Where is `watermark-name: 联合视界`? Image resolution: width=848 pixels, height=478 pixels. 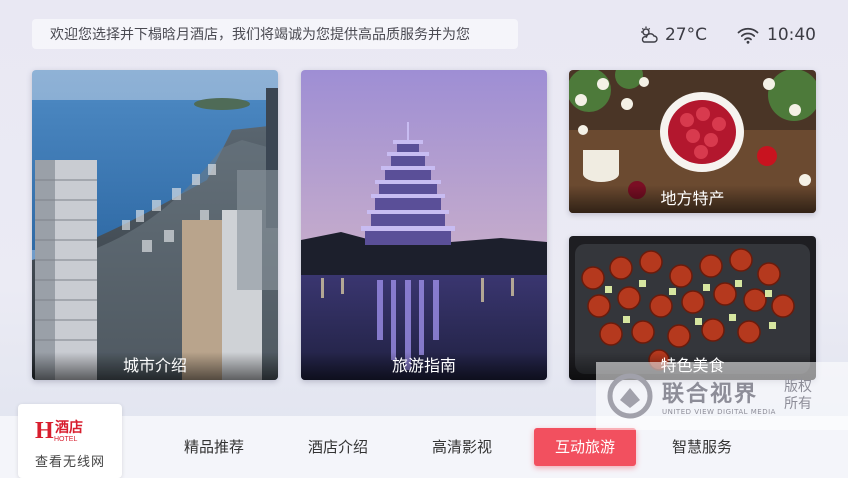
watermark-name: 联合视界 is located at coordinates (710, 394).